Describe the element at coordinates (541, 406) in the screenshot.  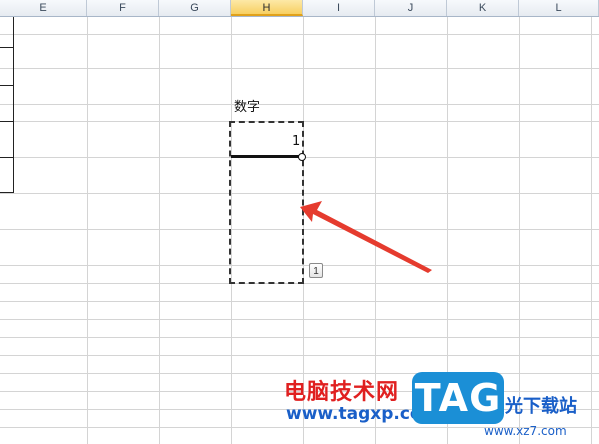
I see `watermark-site-text: 光下载站` at that location.